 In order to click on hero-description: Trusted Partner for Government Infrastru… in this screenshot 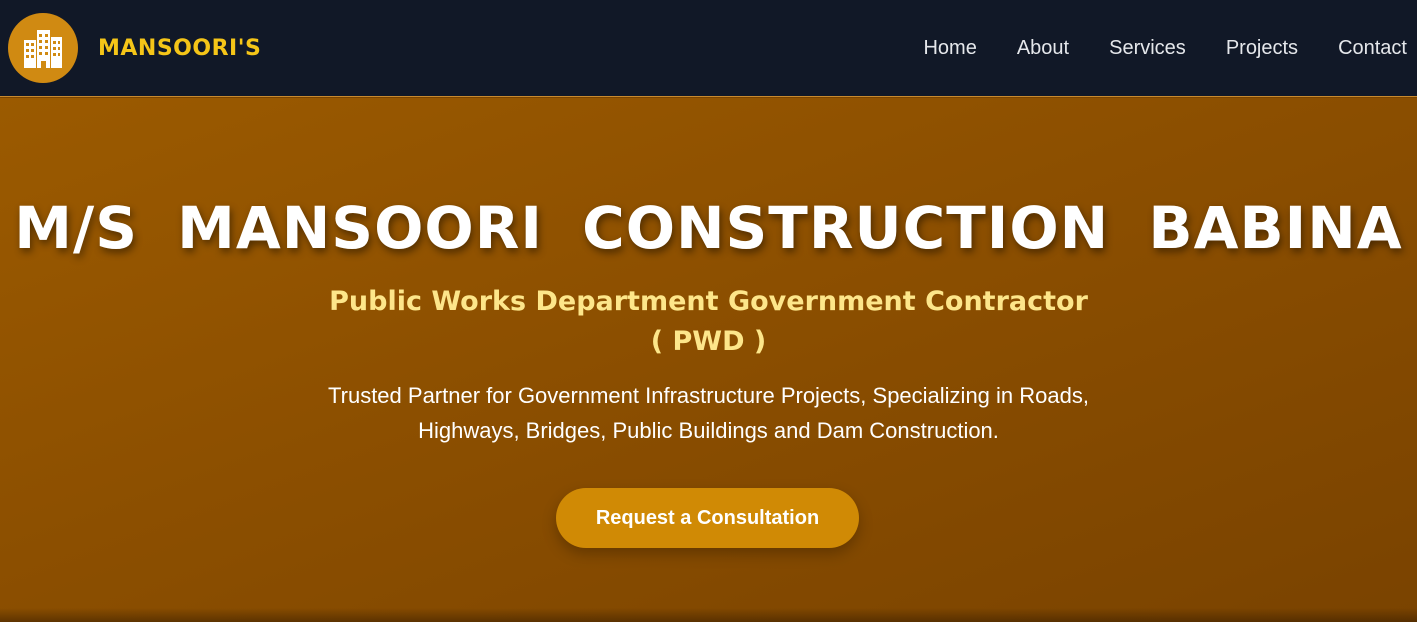, I will do `click(708, 413)`.